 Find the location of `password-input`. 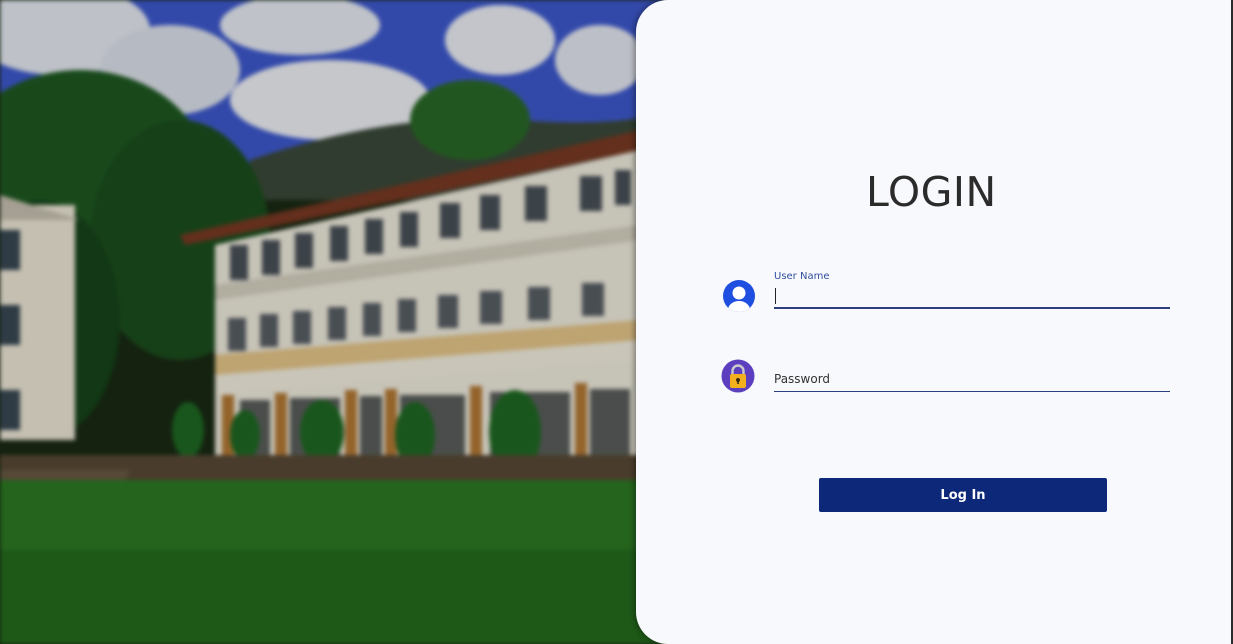

password-input is located at coordinates (972, 379).